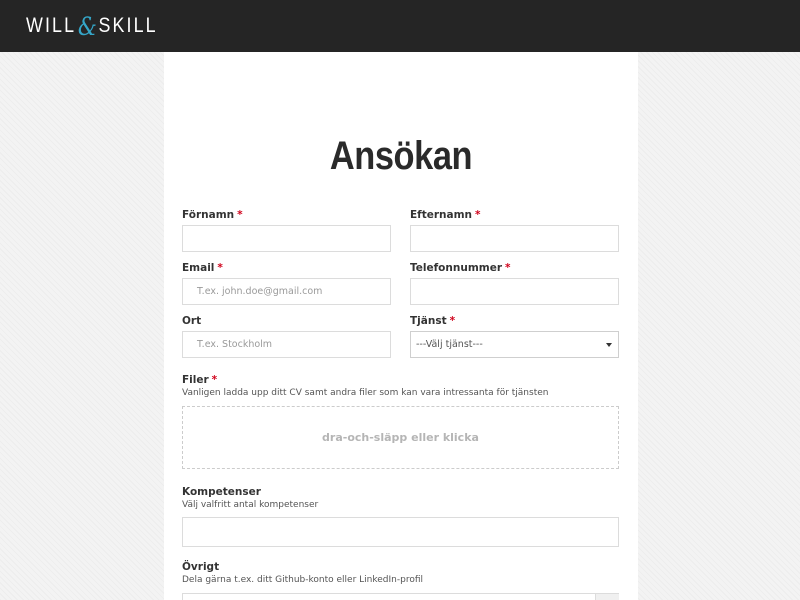  What do you see at coordinates (400, 596) in the screenshot?
I see `ovrigt-textarea` at bounding box center [400, 596].